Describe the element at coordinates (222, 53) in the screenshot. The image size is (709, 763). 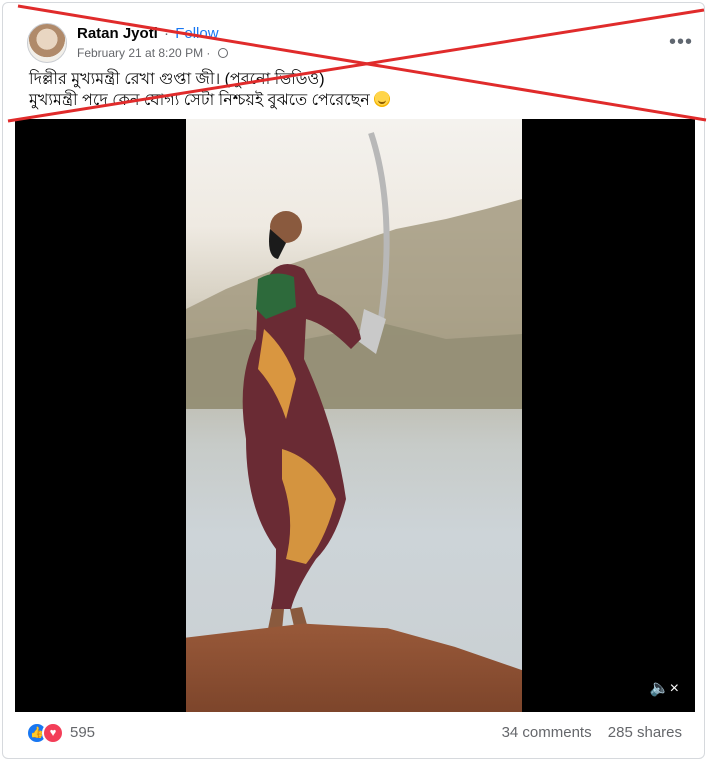
I see `globe-icon` at that location.